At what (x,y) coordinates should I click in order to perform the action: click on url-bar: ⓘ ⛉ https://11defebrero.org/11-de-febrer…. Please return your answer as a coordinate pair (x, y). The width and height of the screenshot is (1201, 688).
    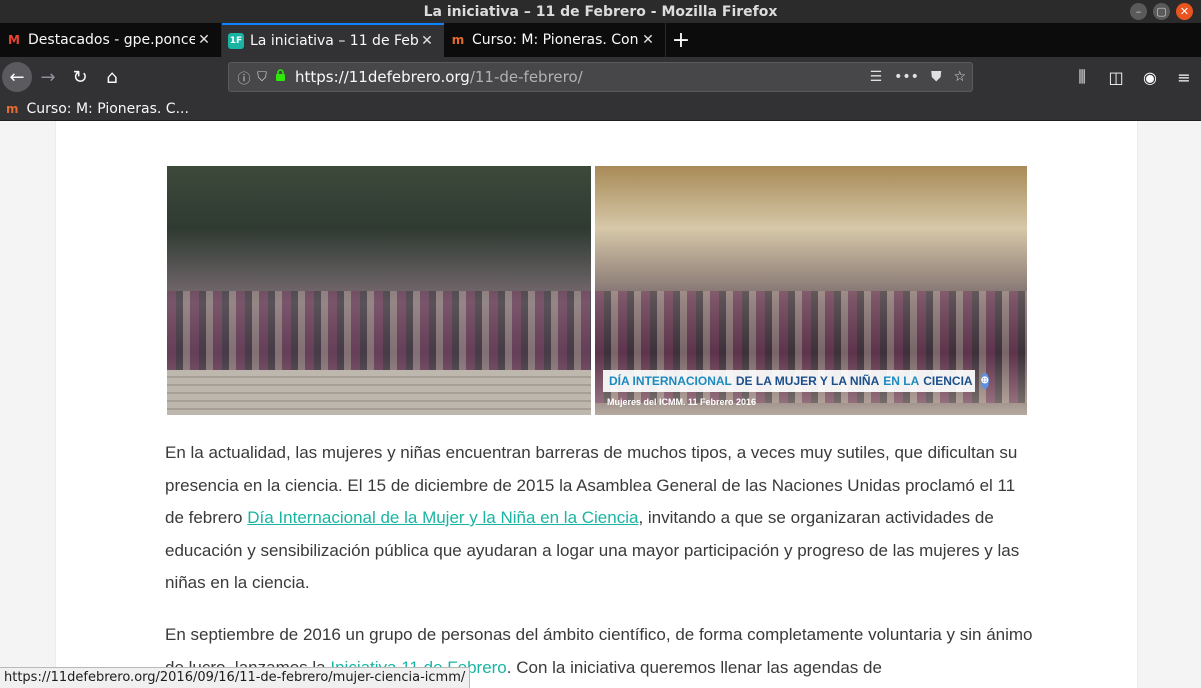
    Looking at the image, I should click on (600, 77).